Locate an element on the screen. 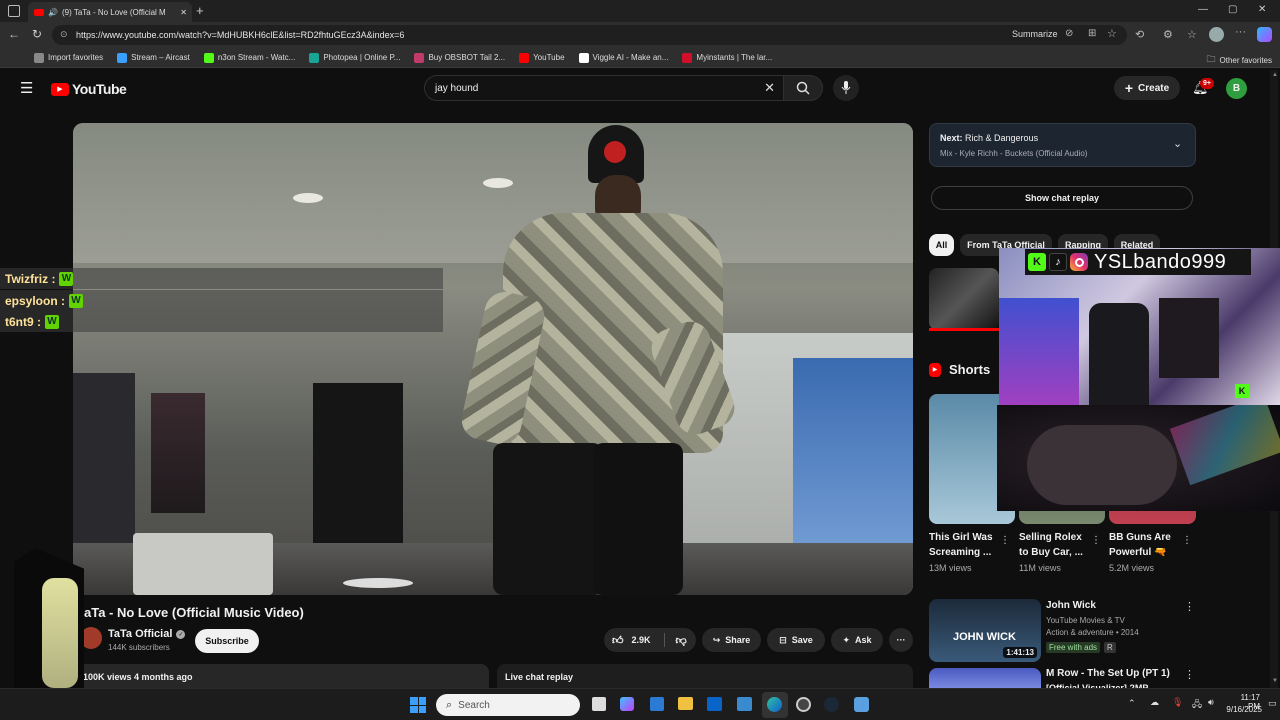 The image size is (1280, 720). copilot-icon is located at coordinates (1264, 34).